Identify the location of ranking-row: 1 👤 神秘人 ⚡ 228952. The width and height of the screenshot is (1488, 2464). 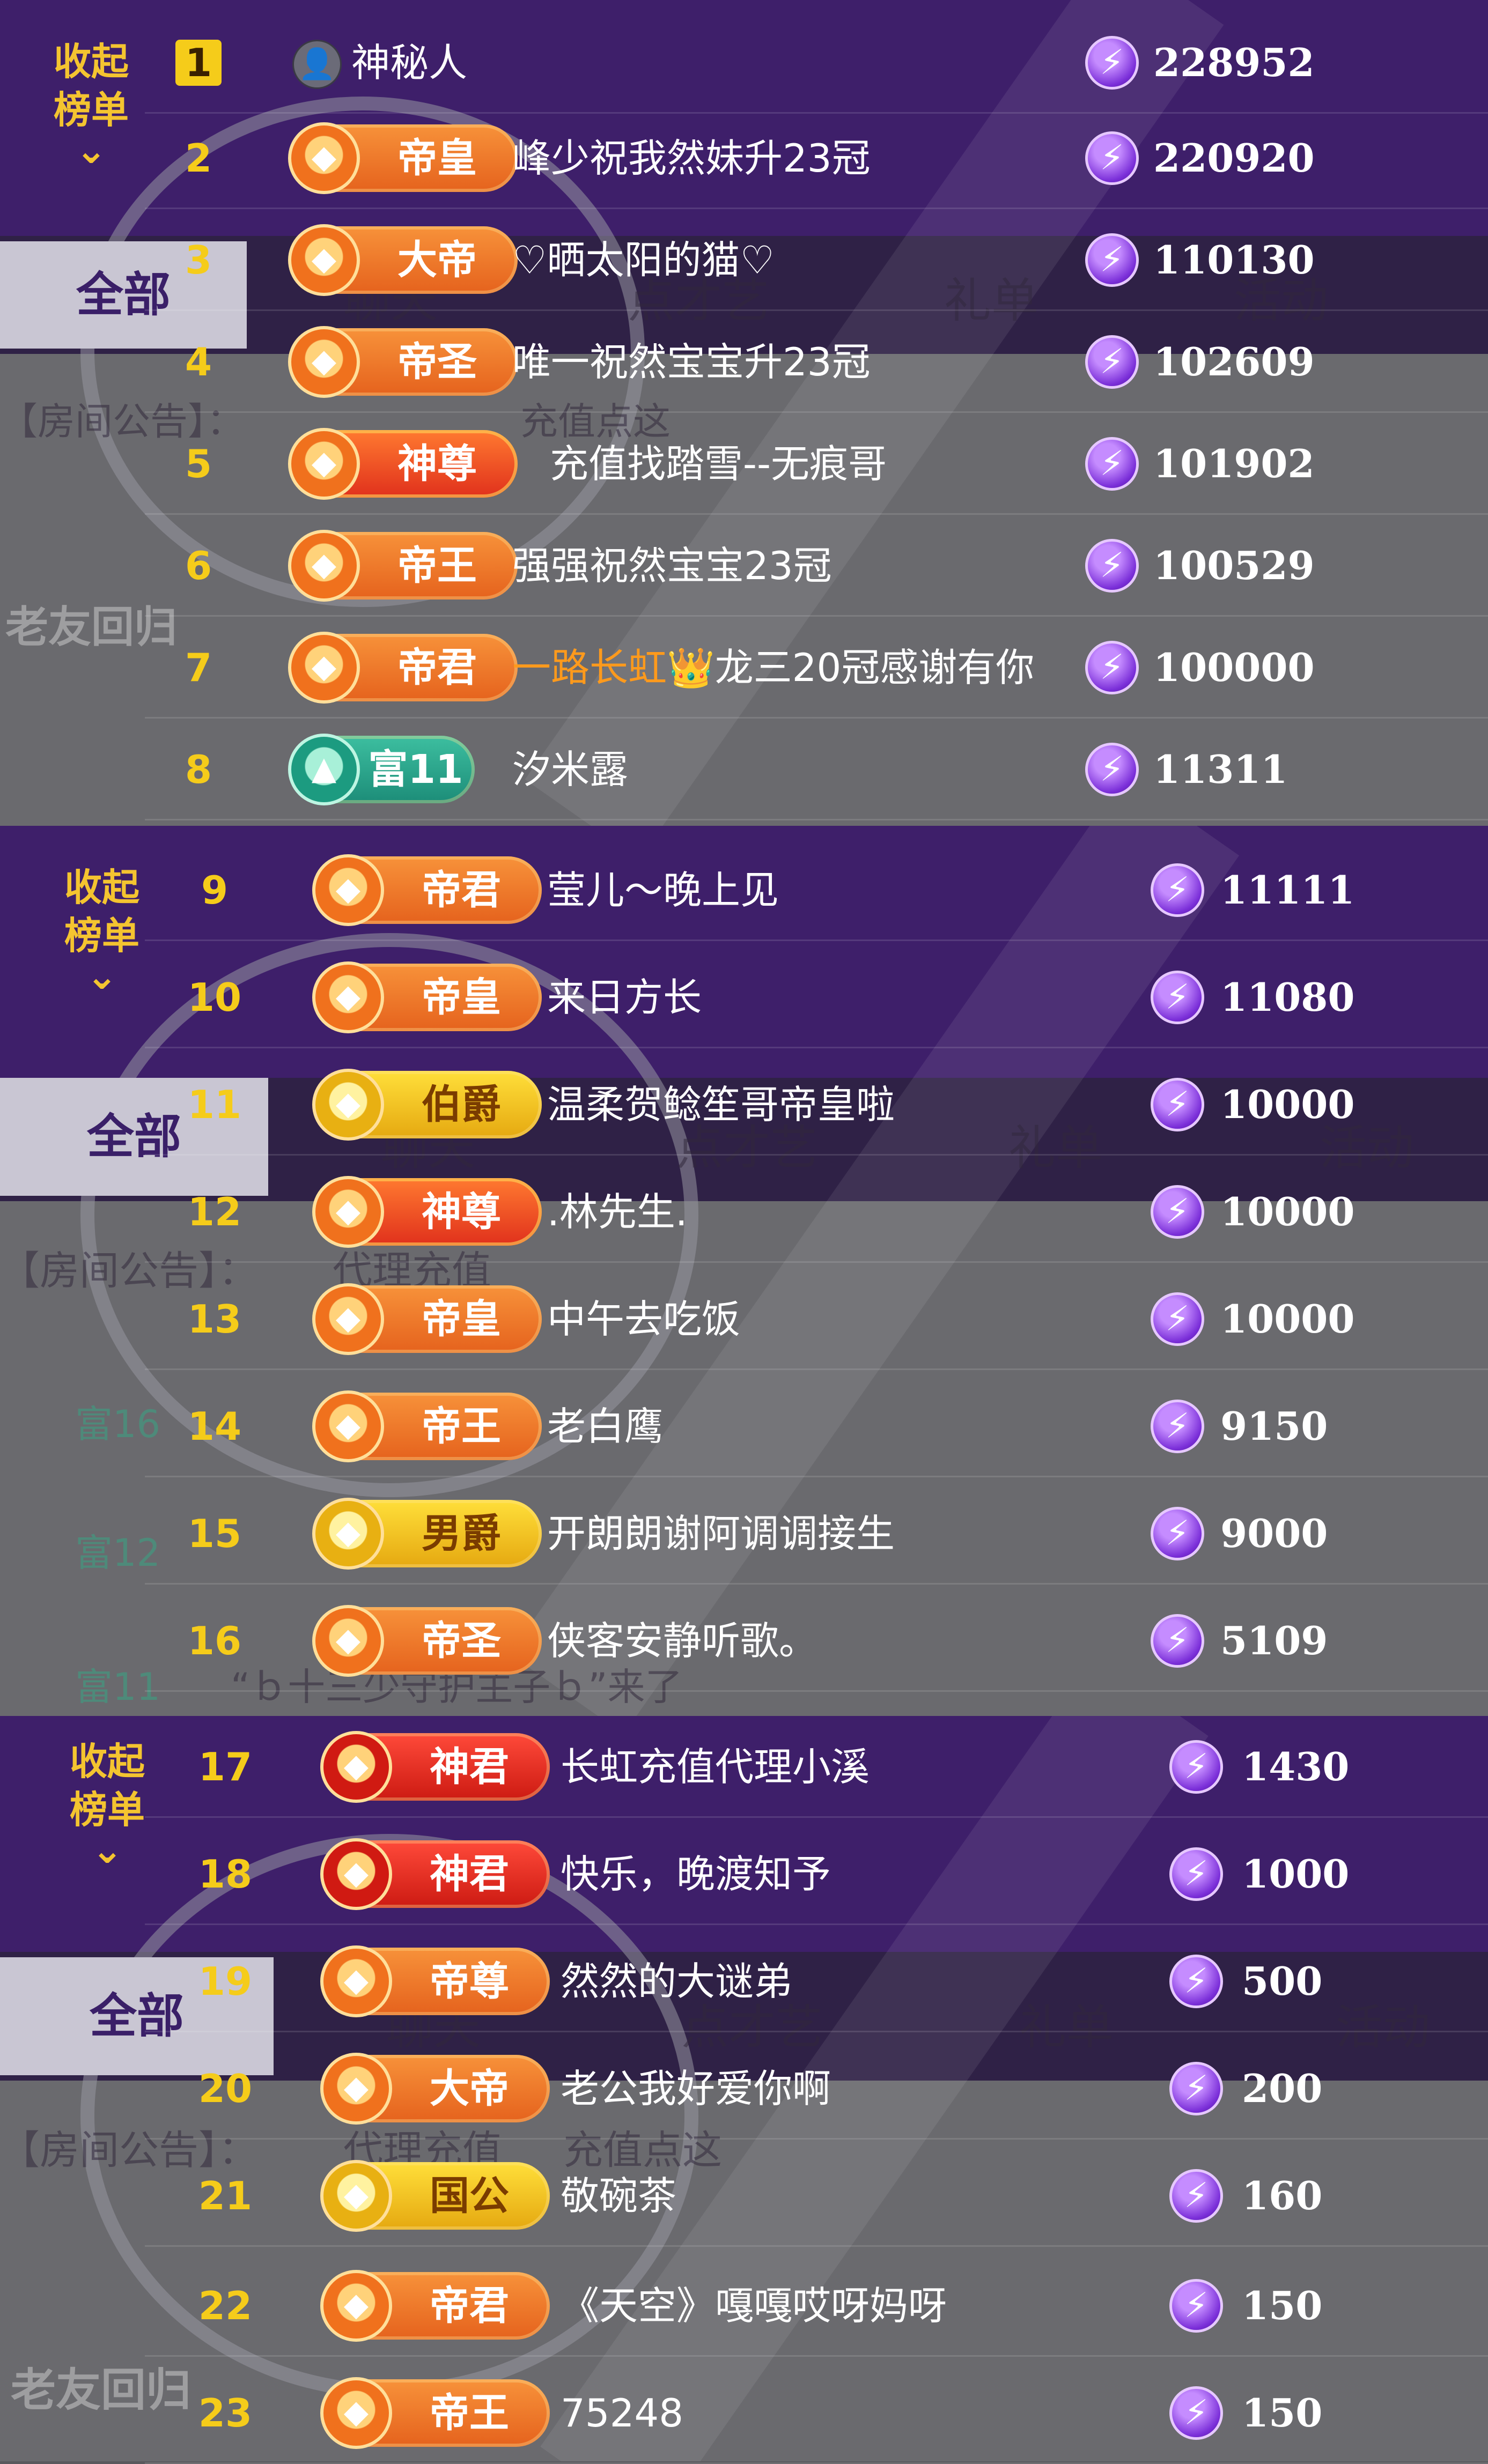
(744, 63).